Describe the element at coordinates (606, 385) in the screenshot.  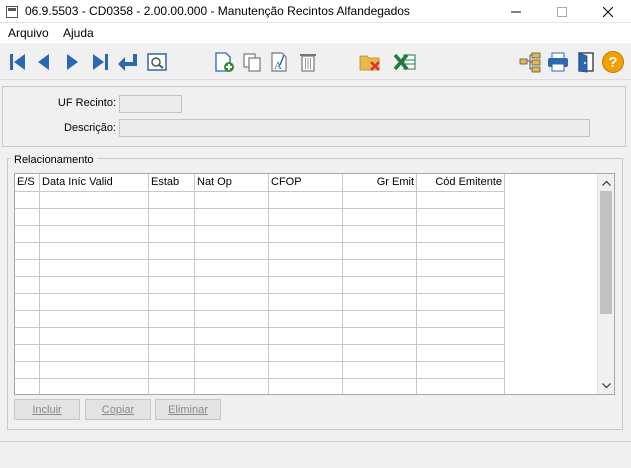
I see `scroll-down-button` at that location.